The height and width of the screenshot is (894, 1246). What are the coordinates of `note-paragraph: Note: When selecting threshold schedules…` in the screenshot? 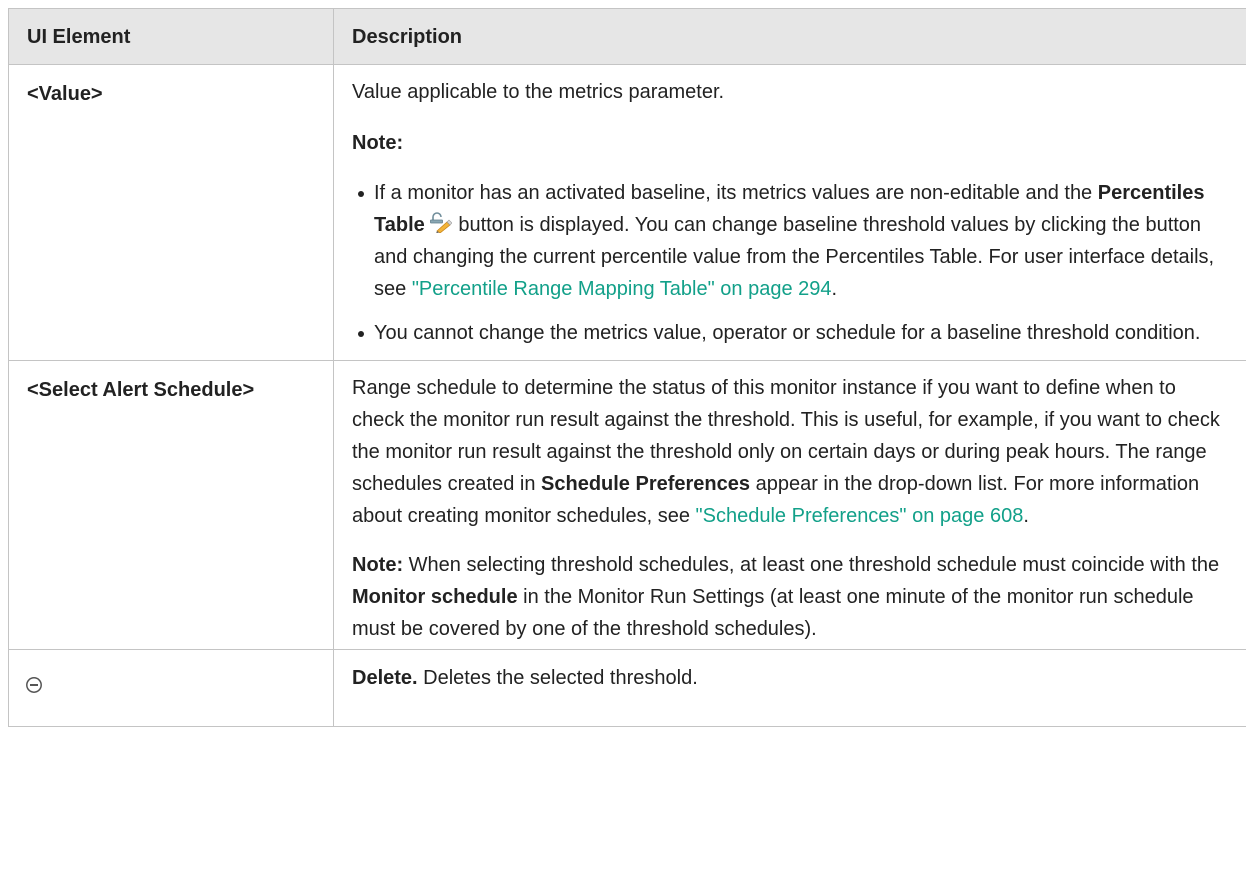 It's located at (790, 597).